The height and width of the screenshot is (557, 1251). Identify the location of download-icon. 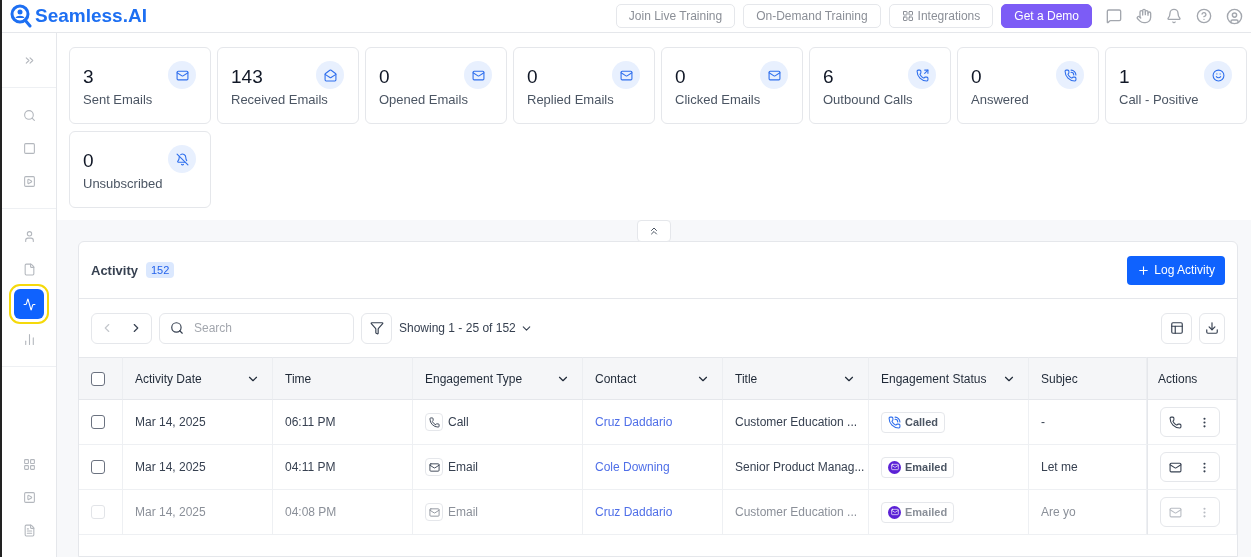
(1212, 328).